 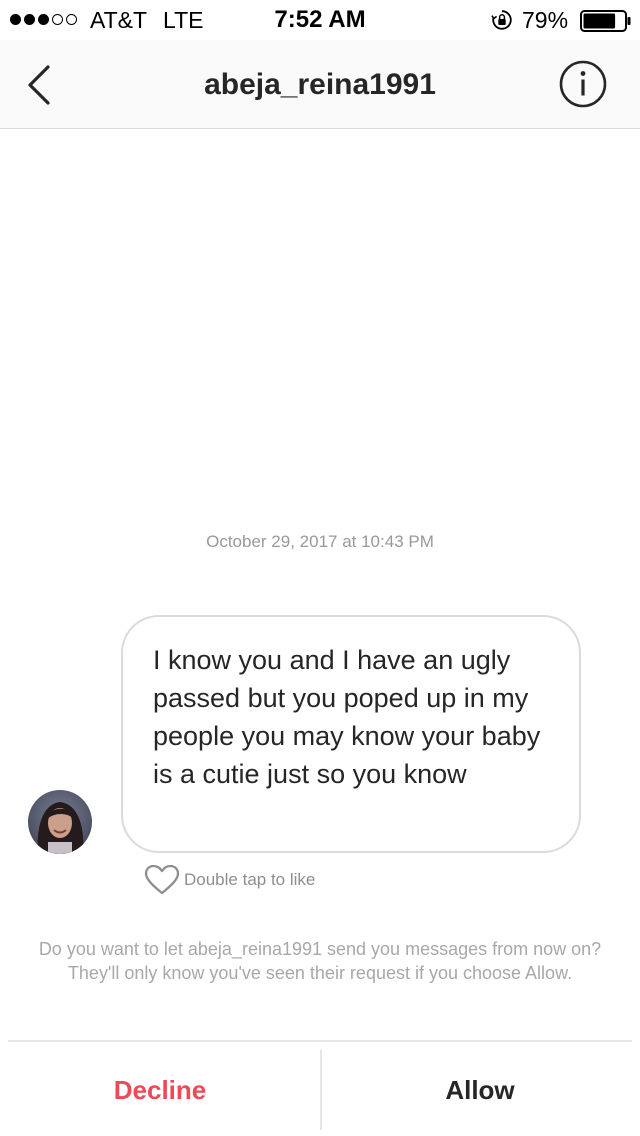 I want to click on profile-photo, so click(x=60, y=822).